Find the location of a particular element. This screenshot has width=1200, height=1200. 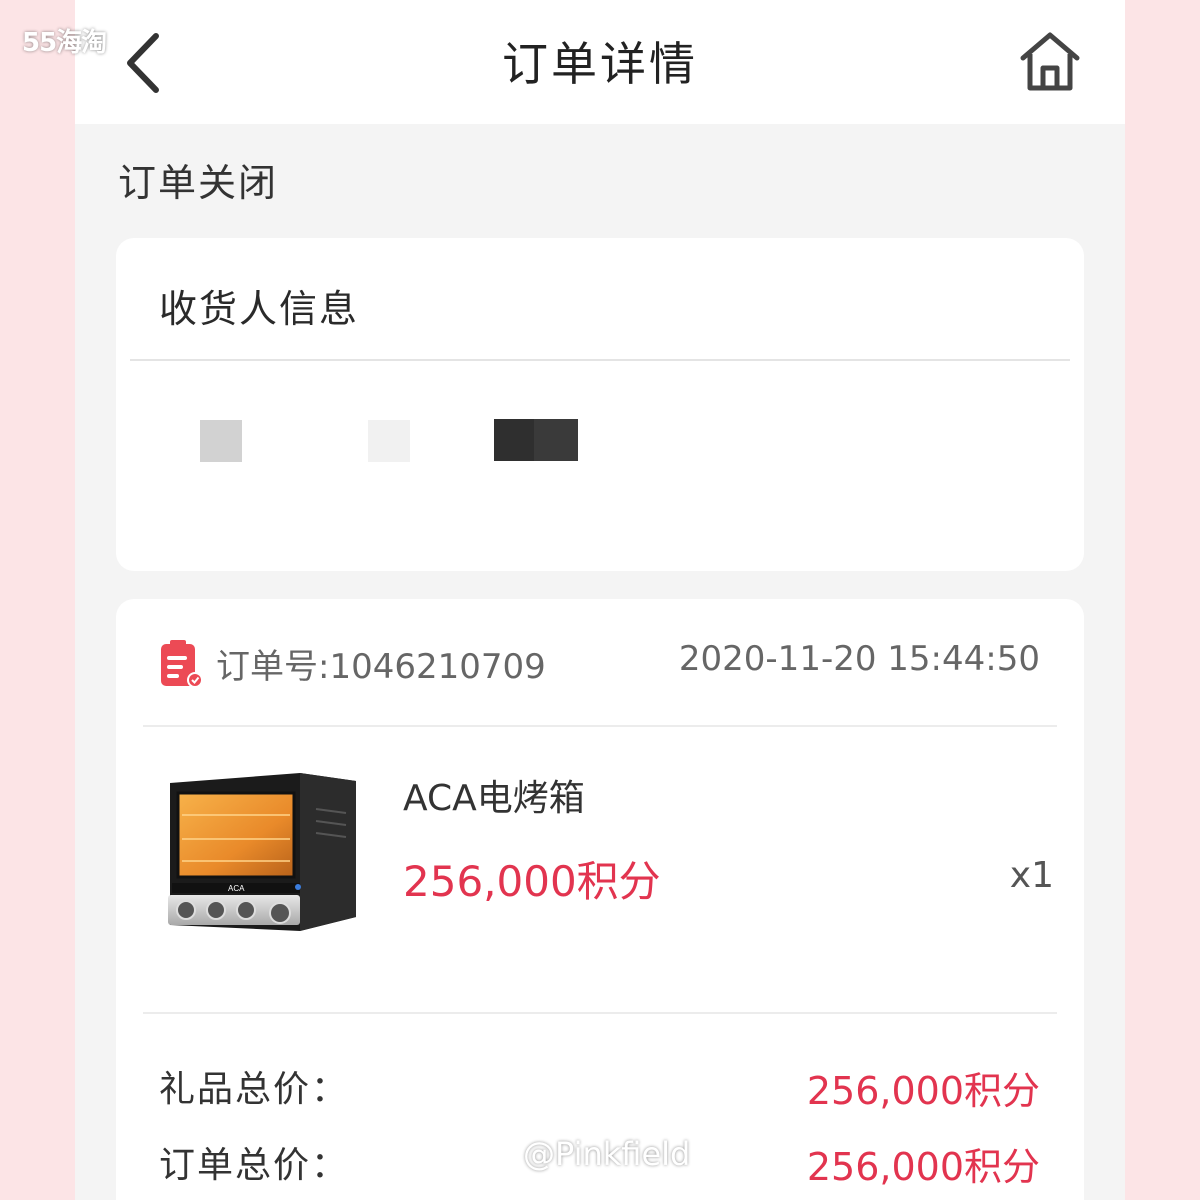

oven-product-image: ACA is located at coordinates (260, 859).